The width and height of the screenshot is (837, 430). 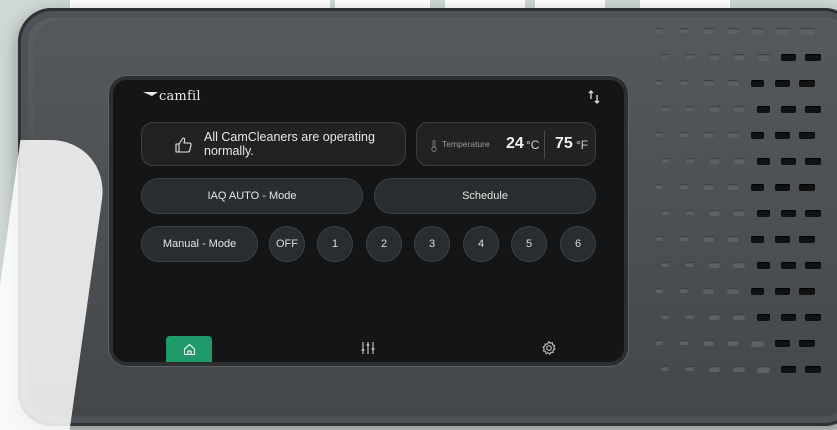 What do you see at coordinates (529, 244) in the screenshot?
I see `fan-speed-5-button: 5` at bounding box center [529, 244].